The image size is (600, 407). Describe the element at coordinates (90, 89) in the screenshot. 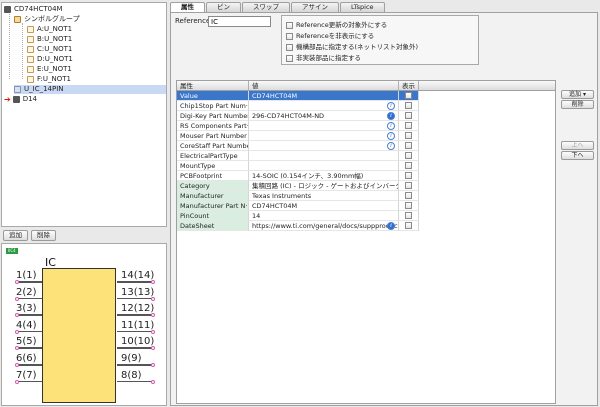

I see `tree-item-component: U_IC_14PIN` at that location.